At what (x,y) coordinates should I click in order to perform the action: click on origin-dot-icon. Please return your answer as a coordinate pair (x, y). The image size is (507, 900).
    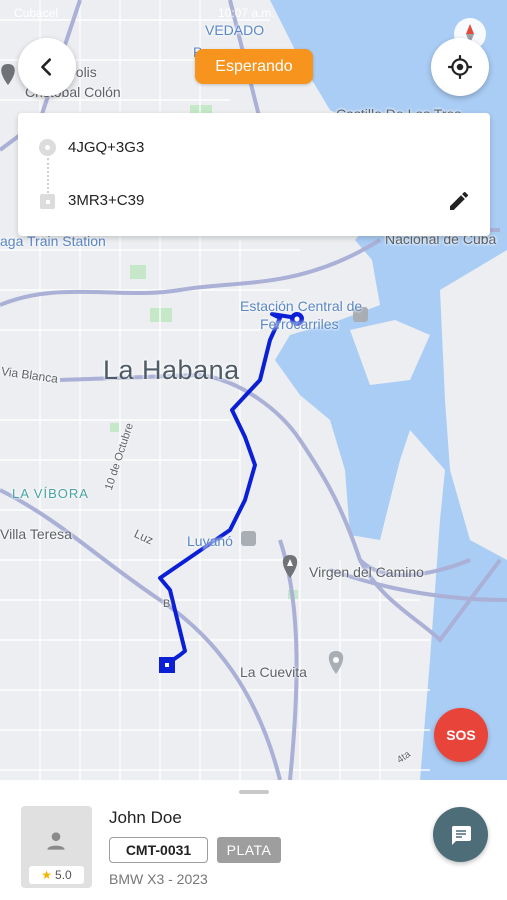
    Looking at the image, I should click on (47, 147).